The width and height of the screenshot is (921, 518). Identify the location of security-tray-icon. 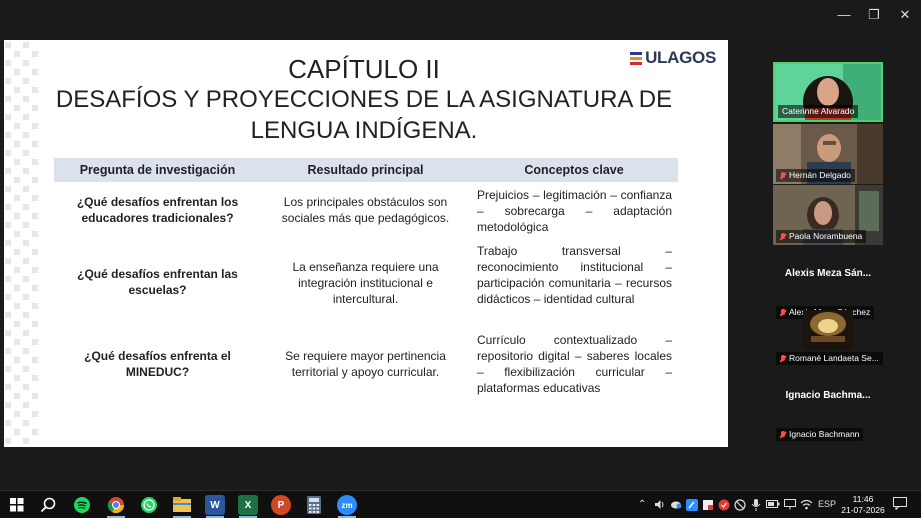
(708, 506).